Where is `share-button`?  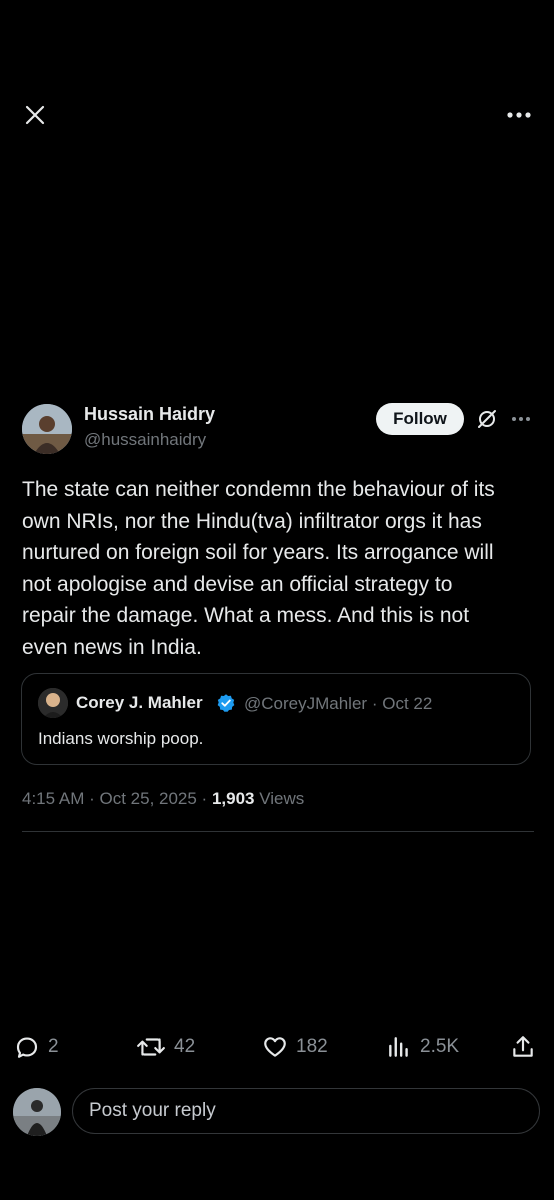
share-button is located at coordinates (523, 1047).